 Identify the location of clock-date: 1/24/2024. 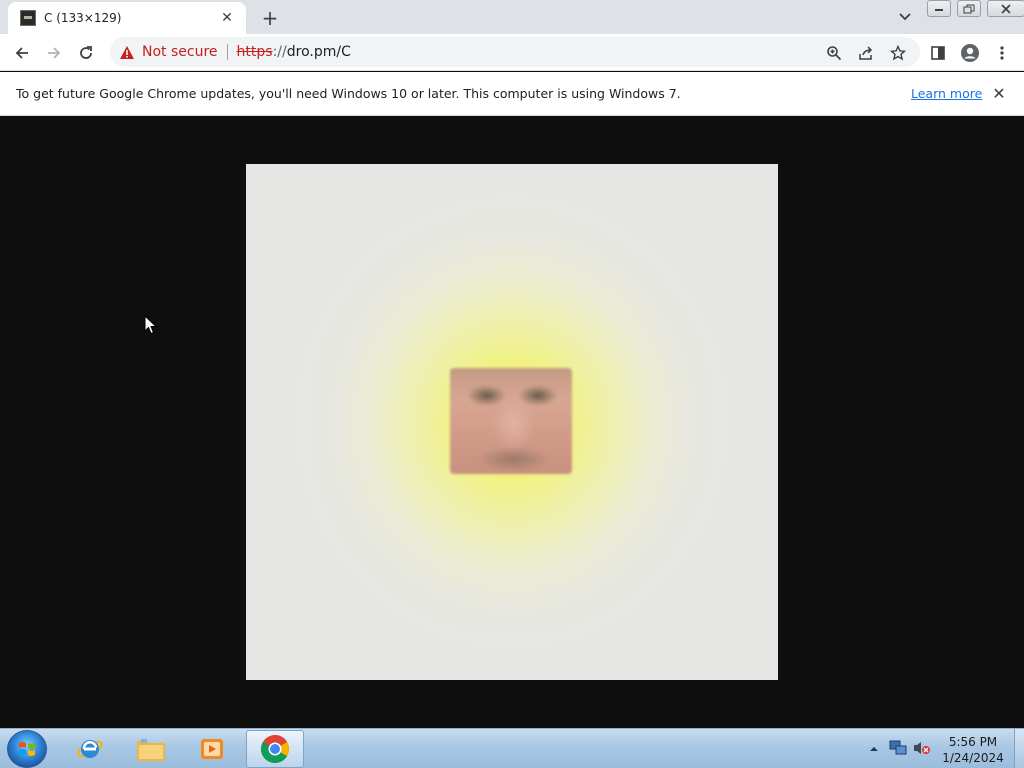
(973, 758).